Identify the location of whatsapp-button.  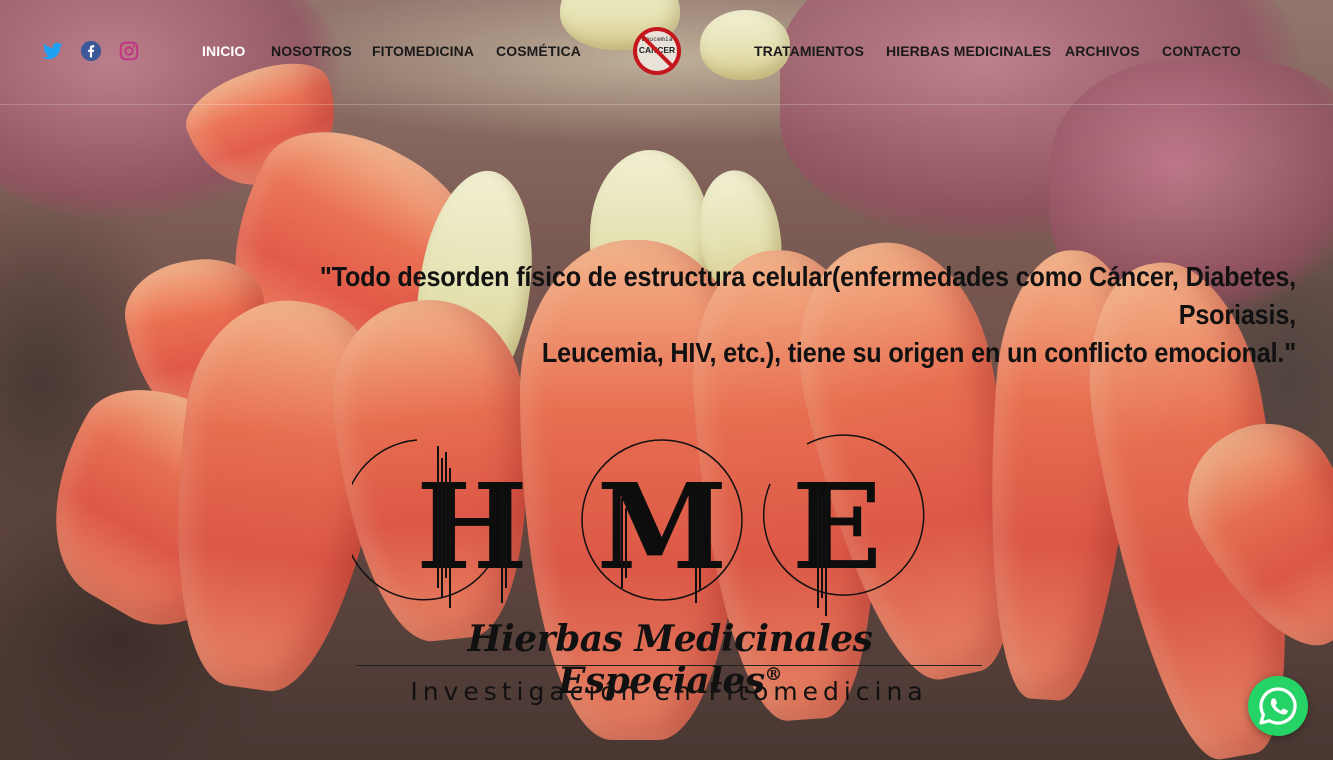
(1278, 706).